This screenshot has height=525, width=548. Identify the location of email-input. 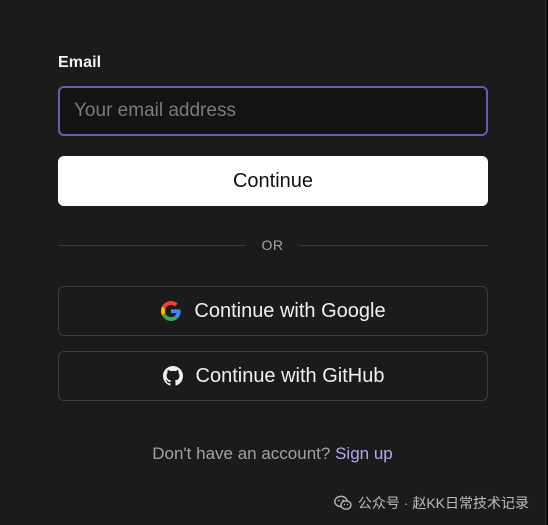
(273, 111).